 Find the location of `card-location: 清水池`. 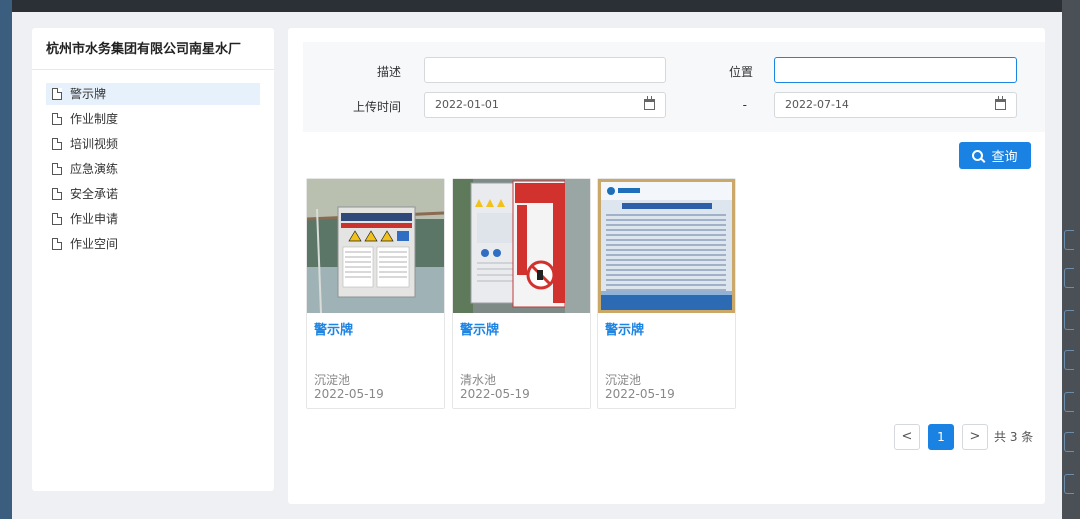

card-location: 清水池 is located at coordinates (478, 380).